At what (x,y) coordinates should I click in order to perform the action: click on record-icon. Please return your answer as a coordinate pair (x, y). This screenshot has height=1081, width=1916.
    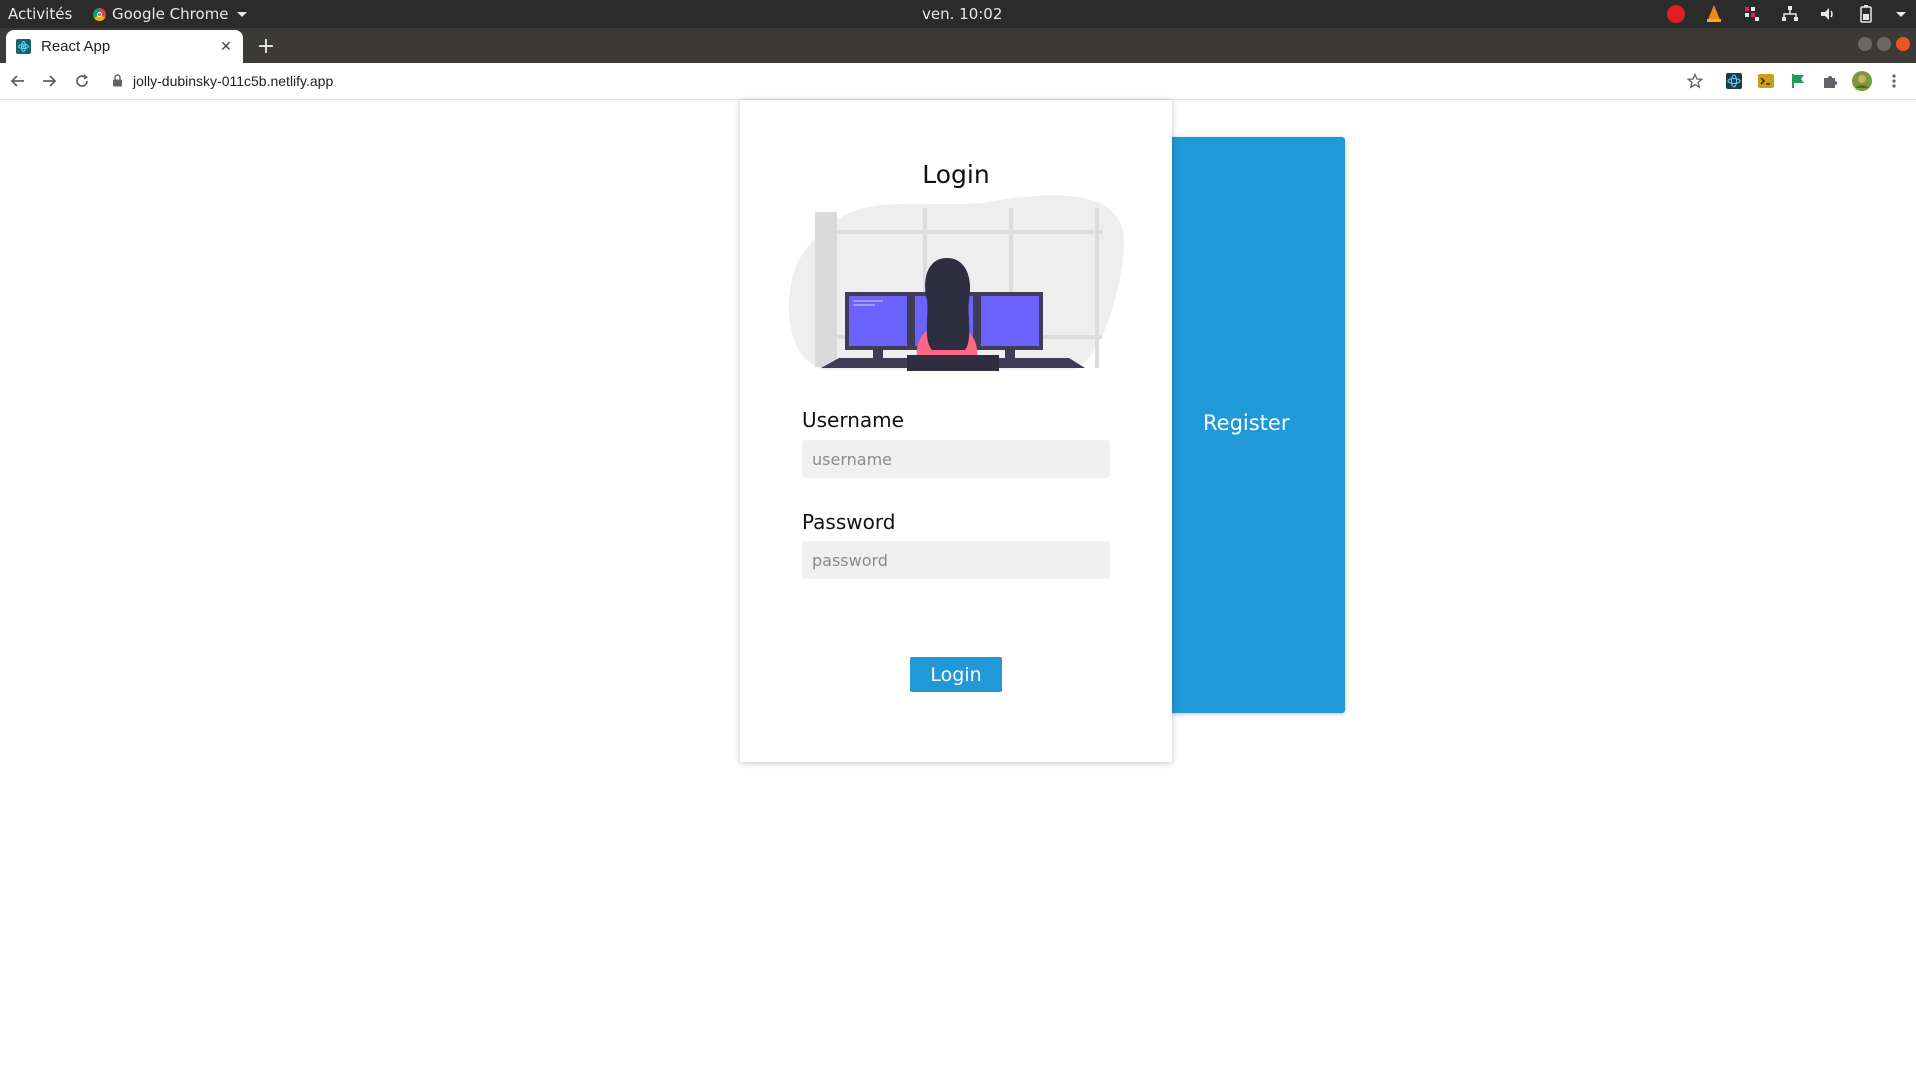
    Looking at the image, I should click on (1676, 14).